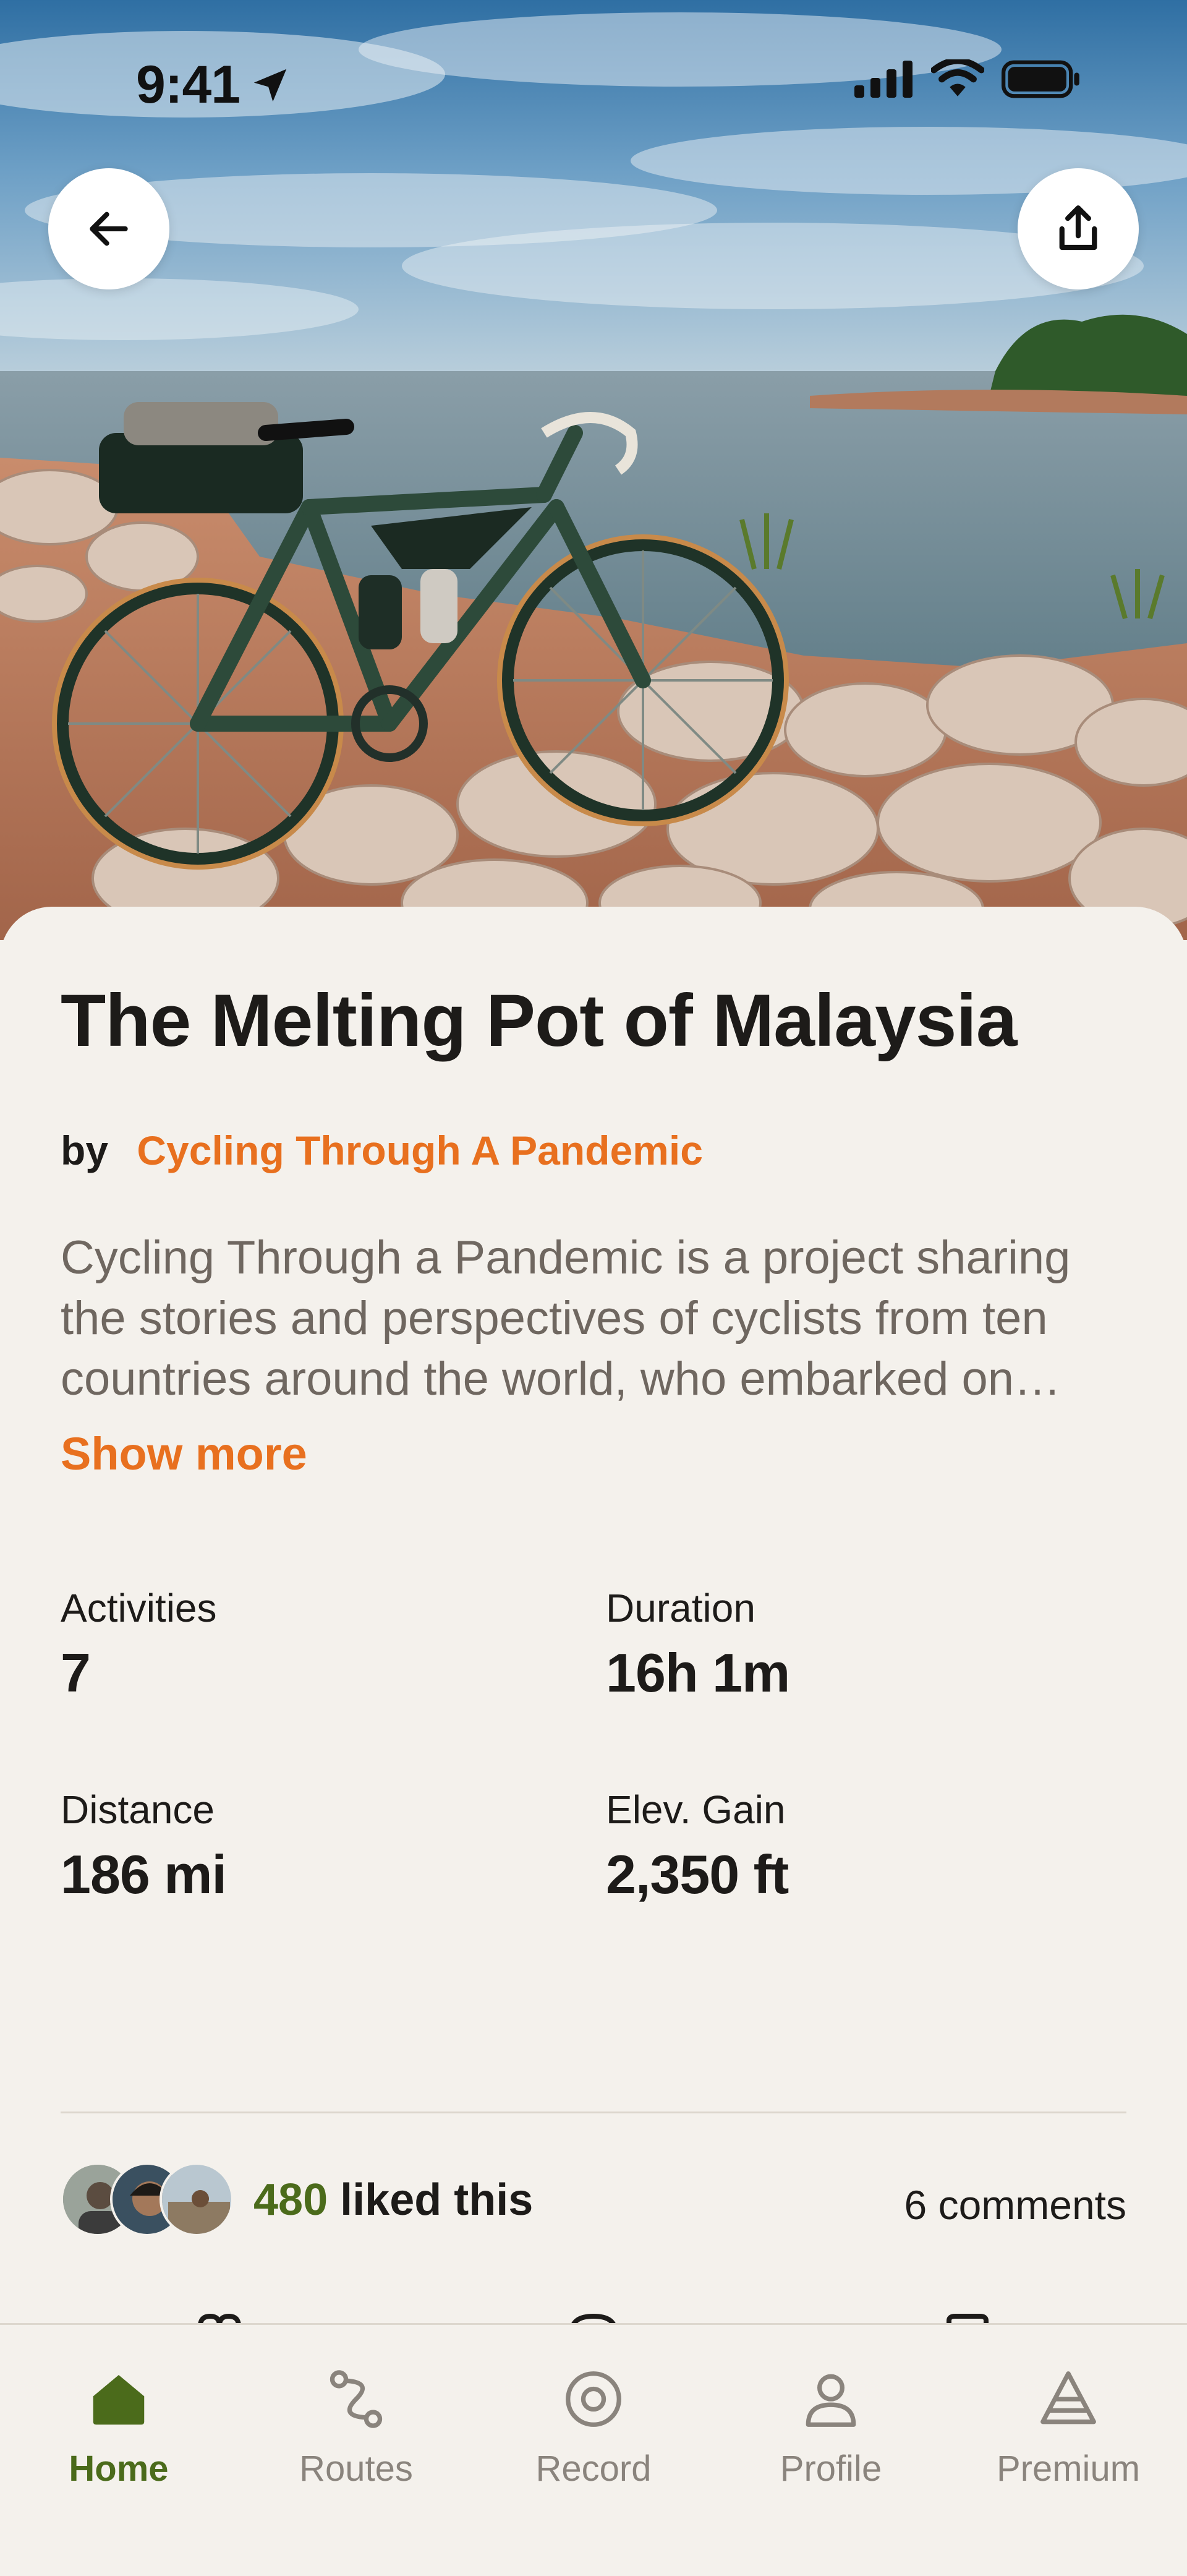 This screenshot has height=2576, width=1187. Describe the element at coordinates (593, 2469) in the screenshot. I see `tab-label: Record` at that location.